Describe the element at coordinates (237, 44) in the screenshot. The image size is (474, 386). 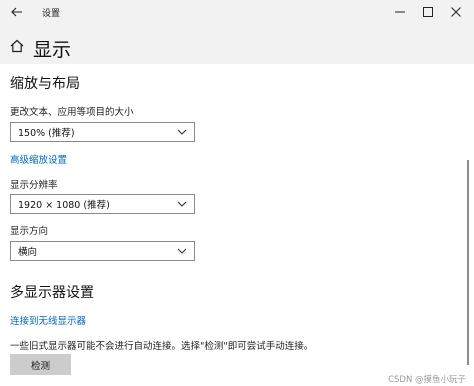
I see `page-header: 显示` at that location.